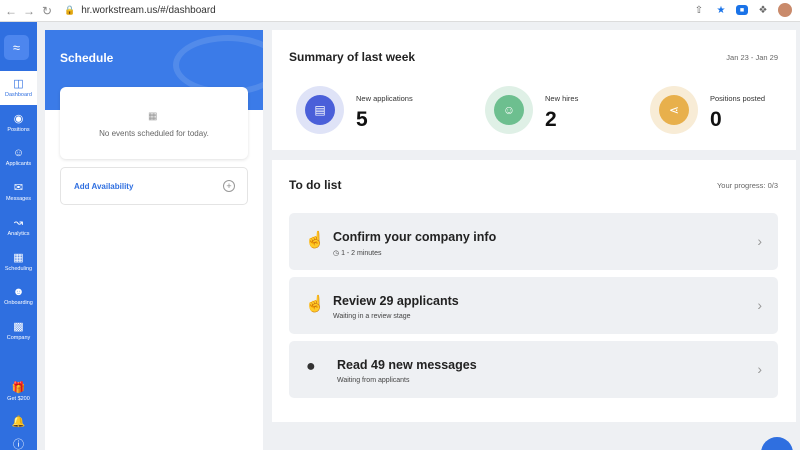 The image size is (800, 450). I want to click on nav-item-analytics: ↝ Analytics, so click(18, 227).